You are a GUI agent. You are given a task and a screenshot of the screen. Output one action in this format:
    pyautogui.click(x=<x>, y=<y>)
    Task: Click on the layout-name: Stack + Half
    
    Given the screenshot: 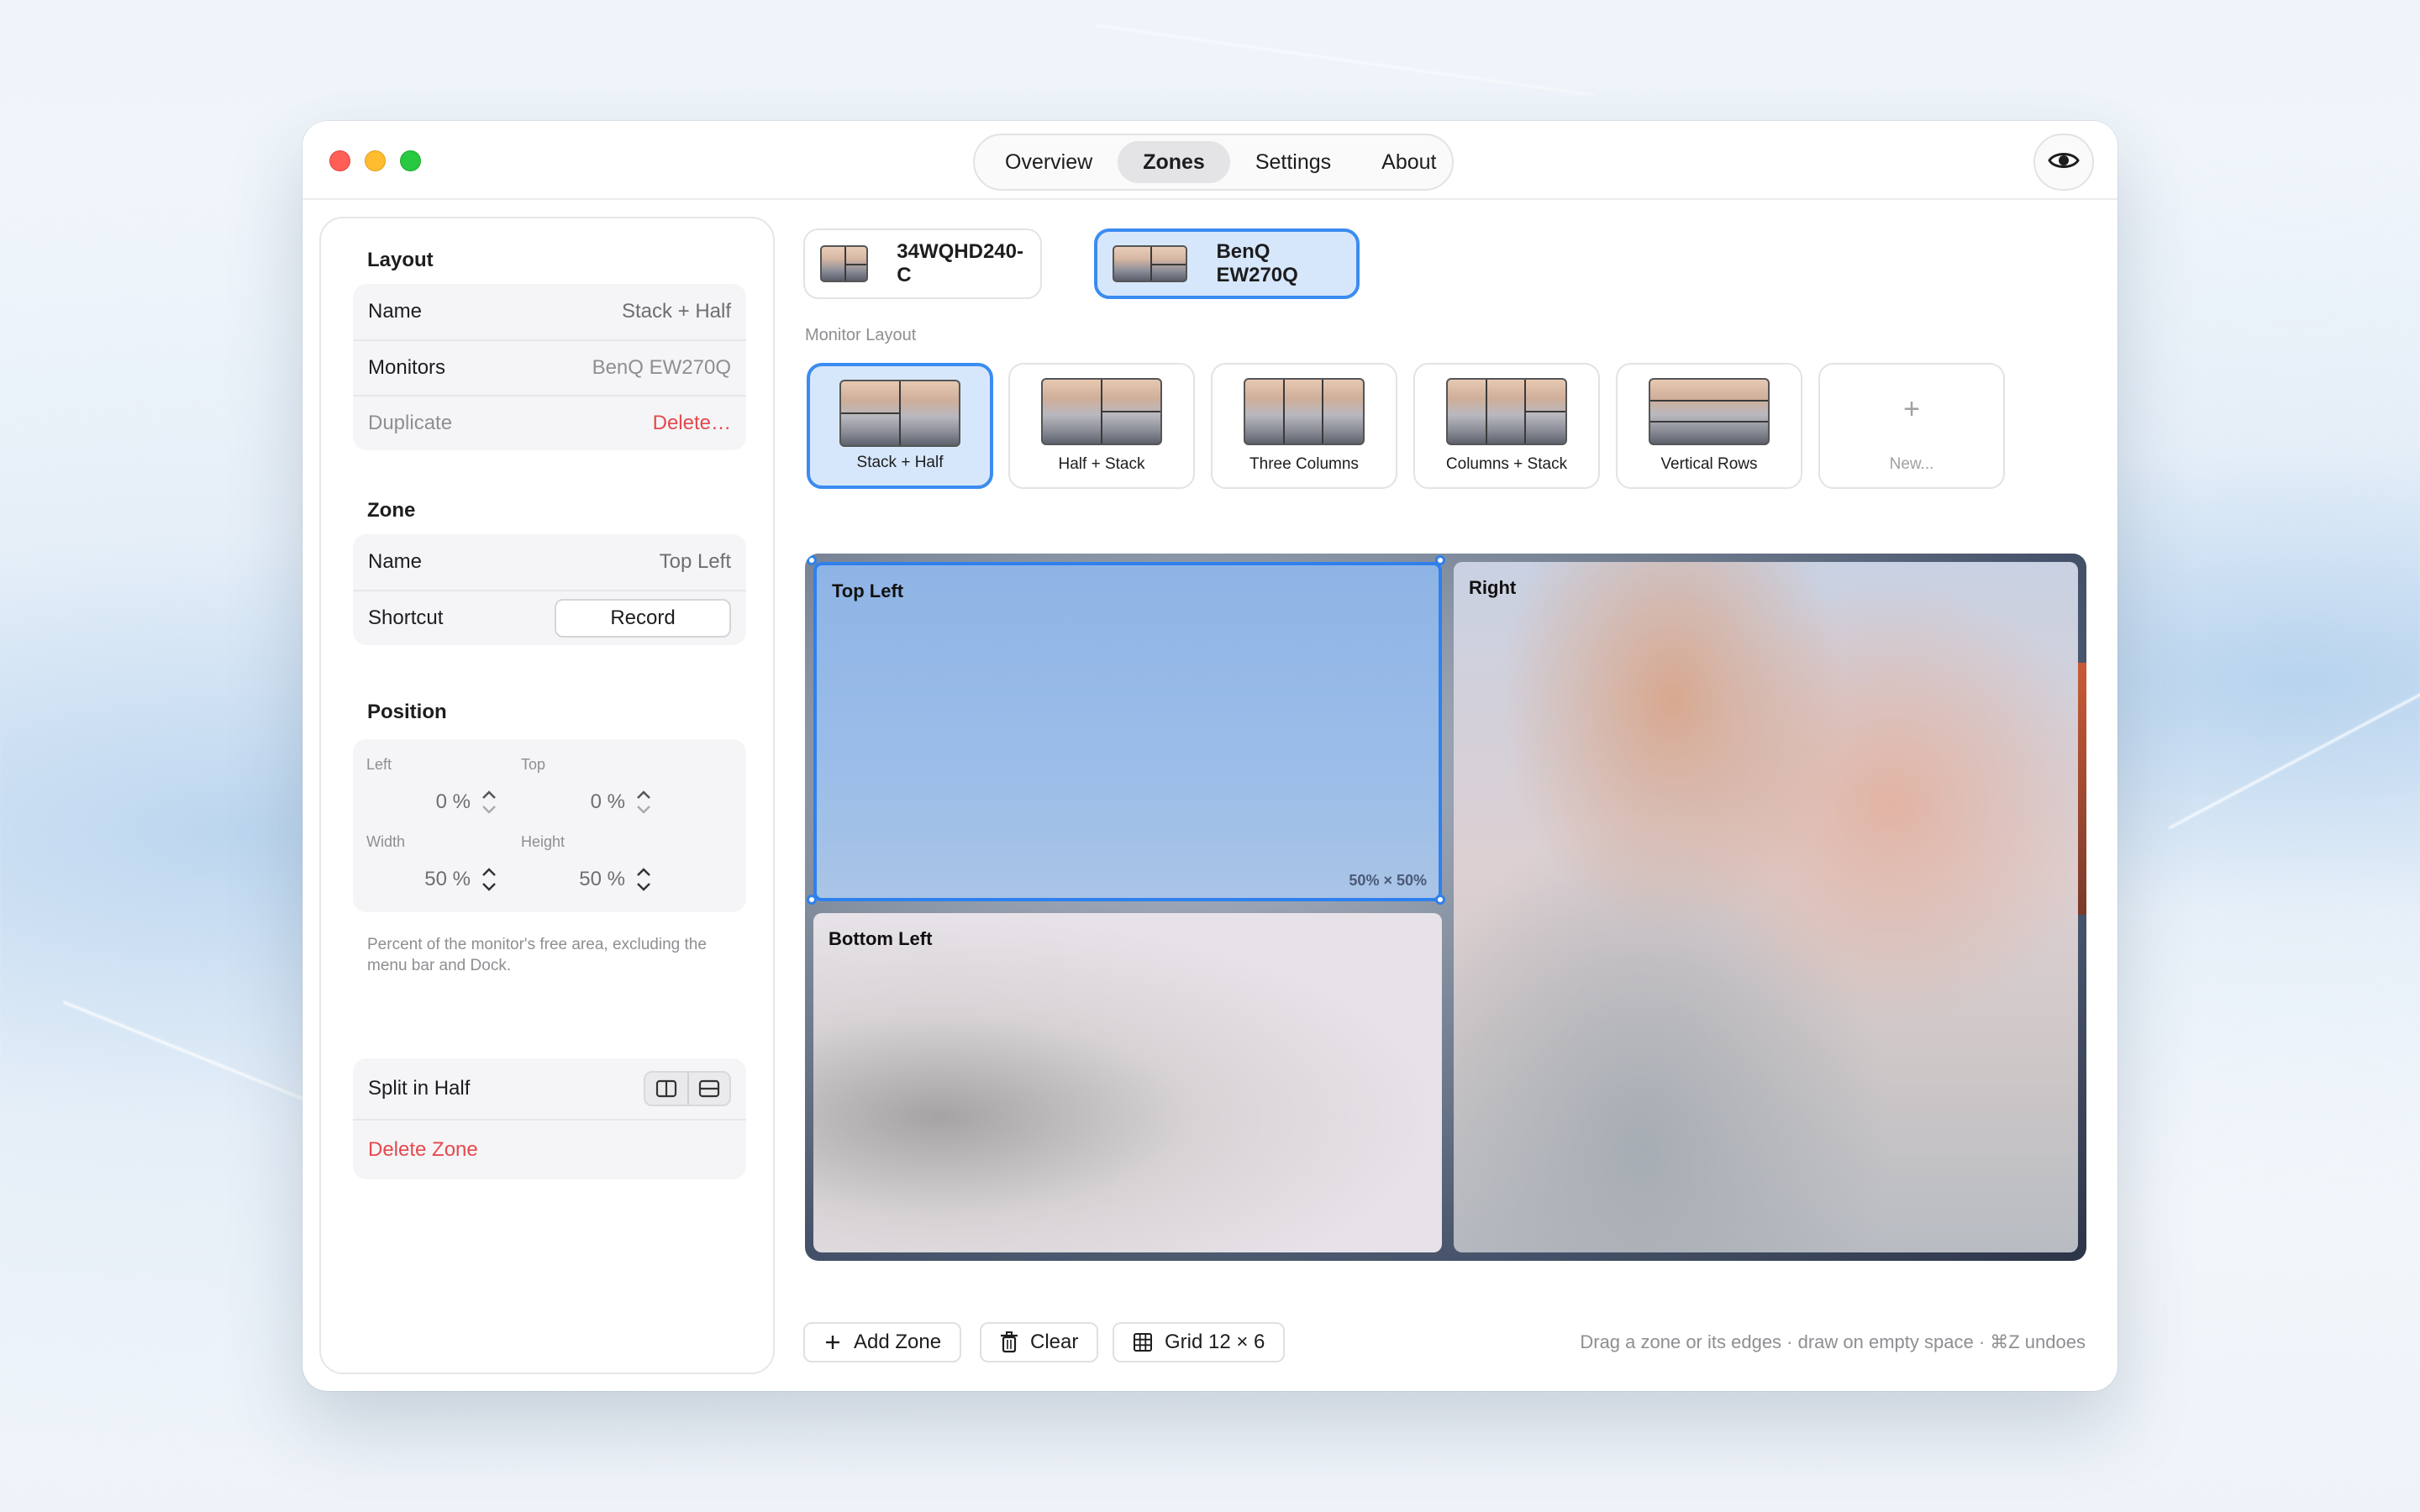 What is the action you would take?
    pyautogui.click(x=900, y=462)
    